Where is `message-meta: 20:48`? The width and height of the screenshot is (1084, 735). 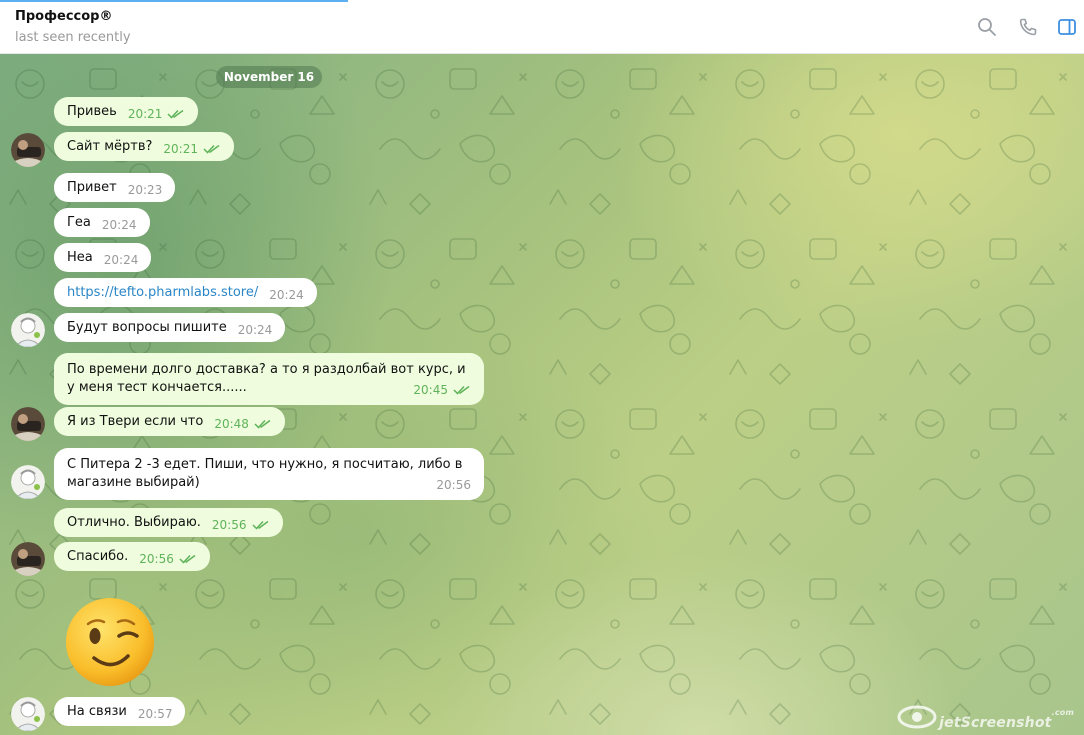
message-meta: 20:48 is located at coordinates (243, 424).